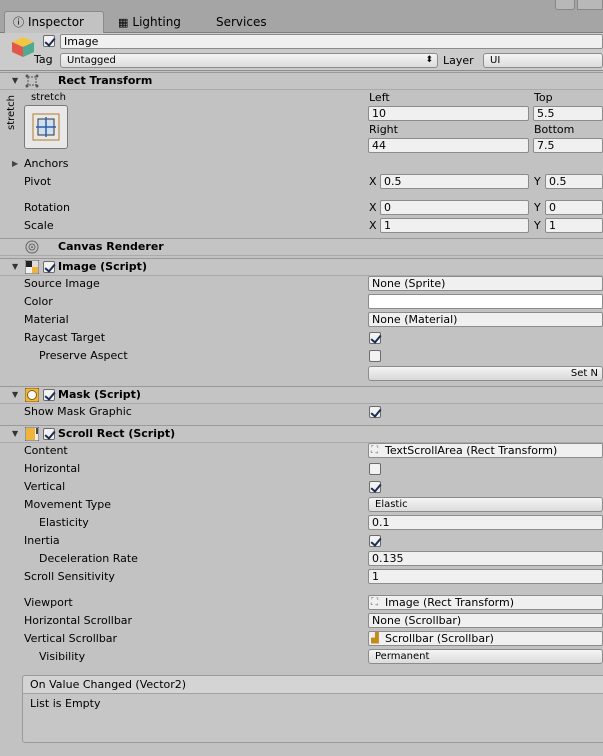 Image resolution: width=603 pixels, height=756 pixels. Describe the element at coordinates (537, 181) in the screenshot. I see `pivot-y-label: Y` at that location.